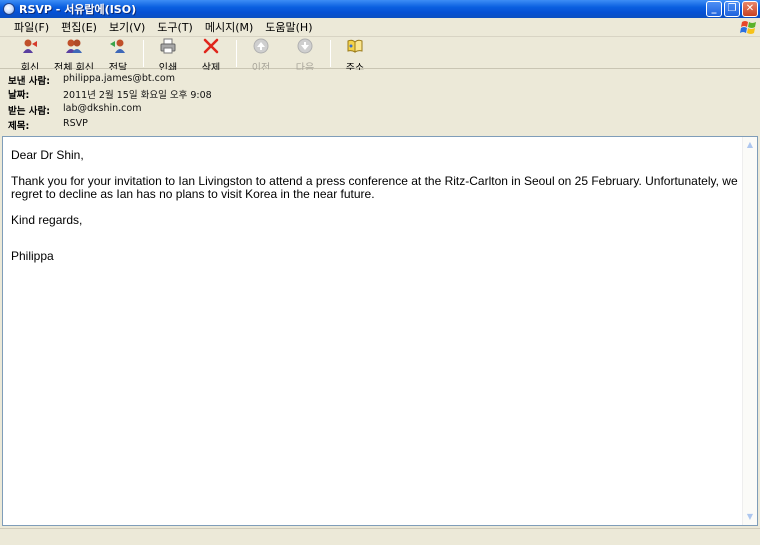  What do you see at coordinates (29, 111) in the screenshot?
I see `to-label: 받는 사람:` at bounding box center [29, 111].